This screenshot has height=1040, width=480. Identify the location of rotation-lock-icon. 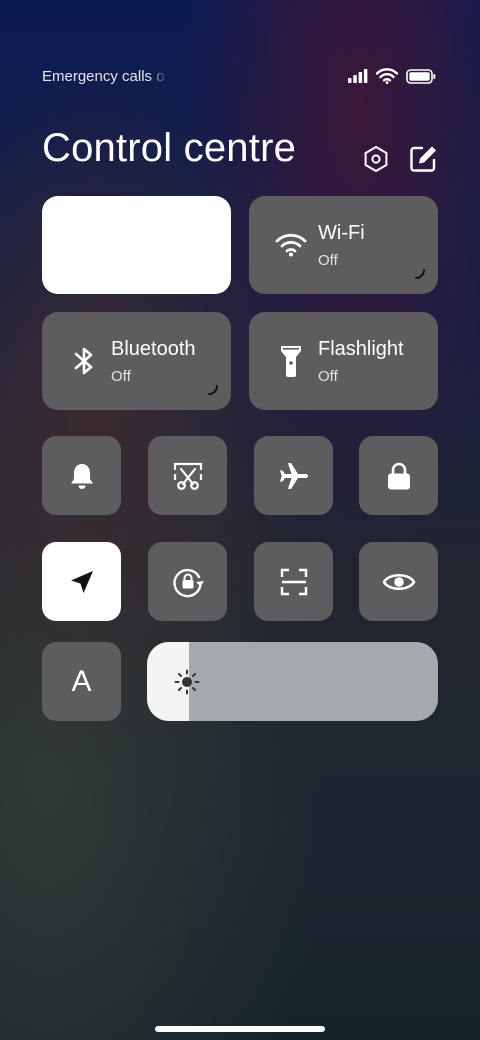
(188, 582).